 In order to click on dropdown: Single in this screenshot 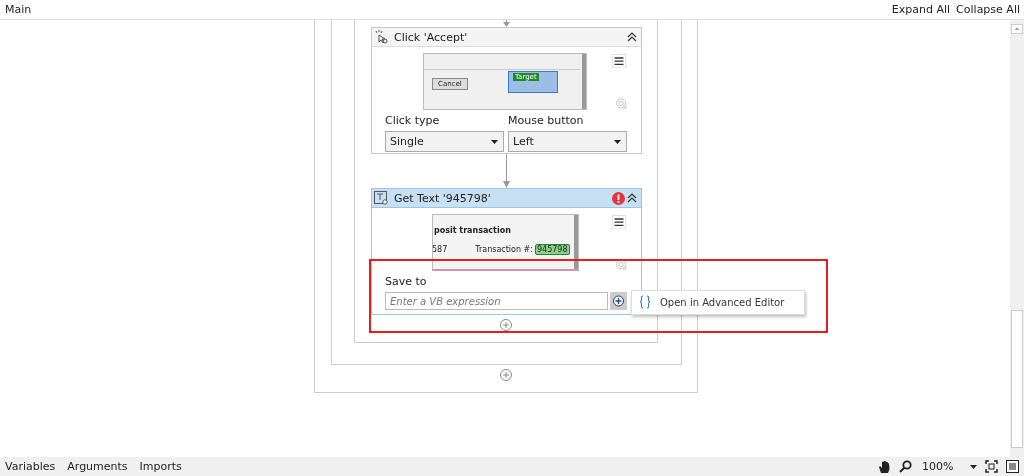, I will do `click(444, 141)`.